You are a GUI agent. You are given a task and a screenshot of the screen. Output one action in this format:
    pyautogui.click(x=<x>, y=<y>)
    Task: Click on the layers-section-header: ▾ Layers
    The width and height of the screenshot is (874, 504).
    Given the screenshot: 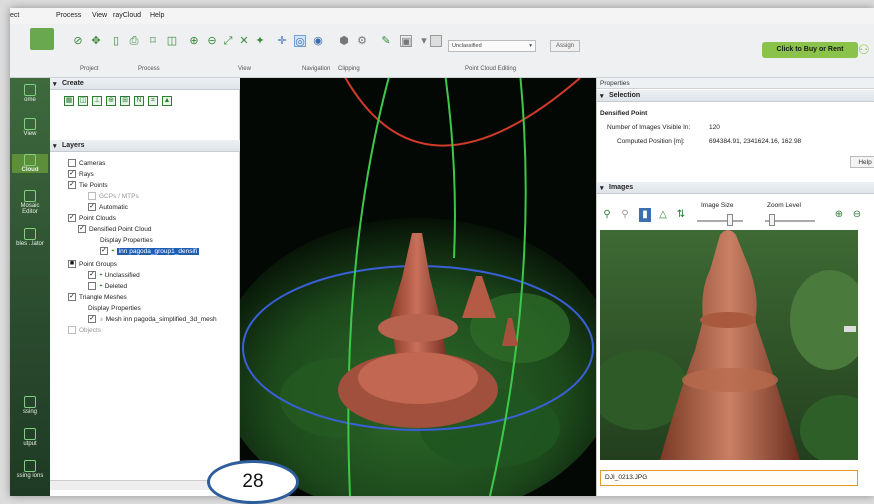 What is the action you would take?
    pyautogui.click(x=145, y=146)
    